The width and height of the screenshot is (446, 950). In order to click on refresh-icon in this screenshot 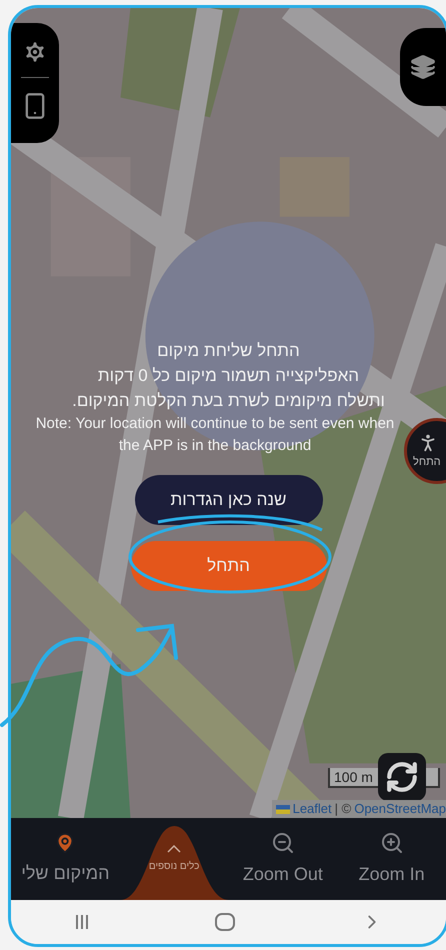, I will do `click(402, 777)`.